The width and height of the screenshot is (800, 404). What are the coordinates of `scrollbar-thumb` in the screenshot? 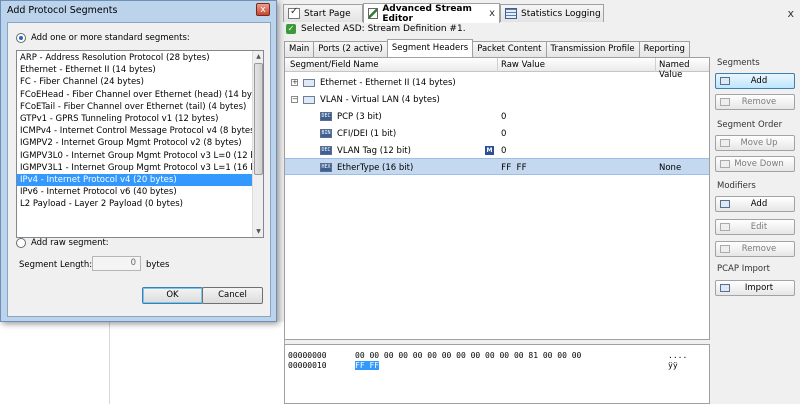 It's located at (258, 119).